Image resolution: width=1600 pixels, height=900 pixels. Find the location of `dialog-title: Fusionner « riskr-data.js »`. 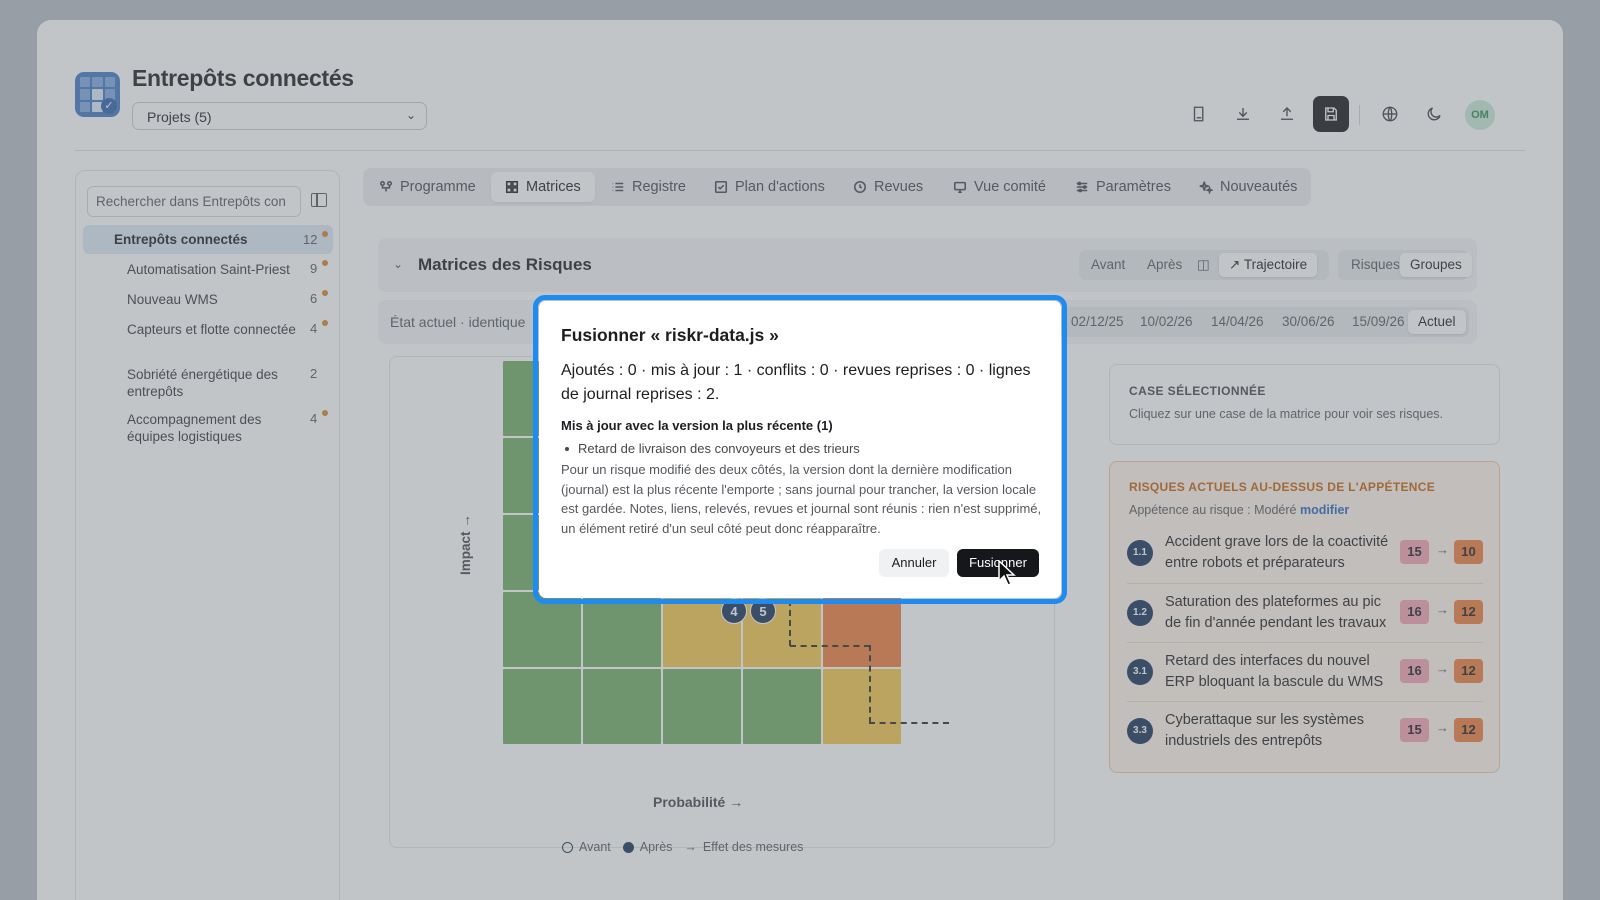

dialog-title: Fusionner « riskr-data.js » is located at coordinates (670, 335).